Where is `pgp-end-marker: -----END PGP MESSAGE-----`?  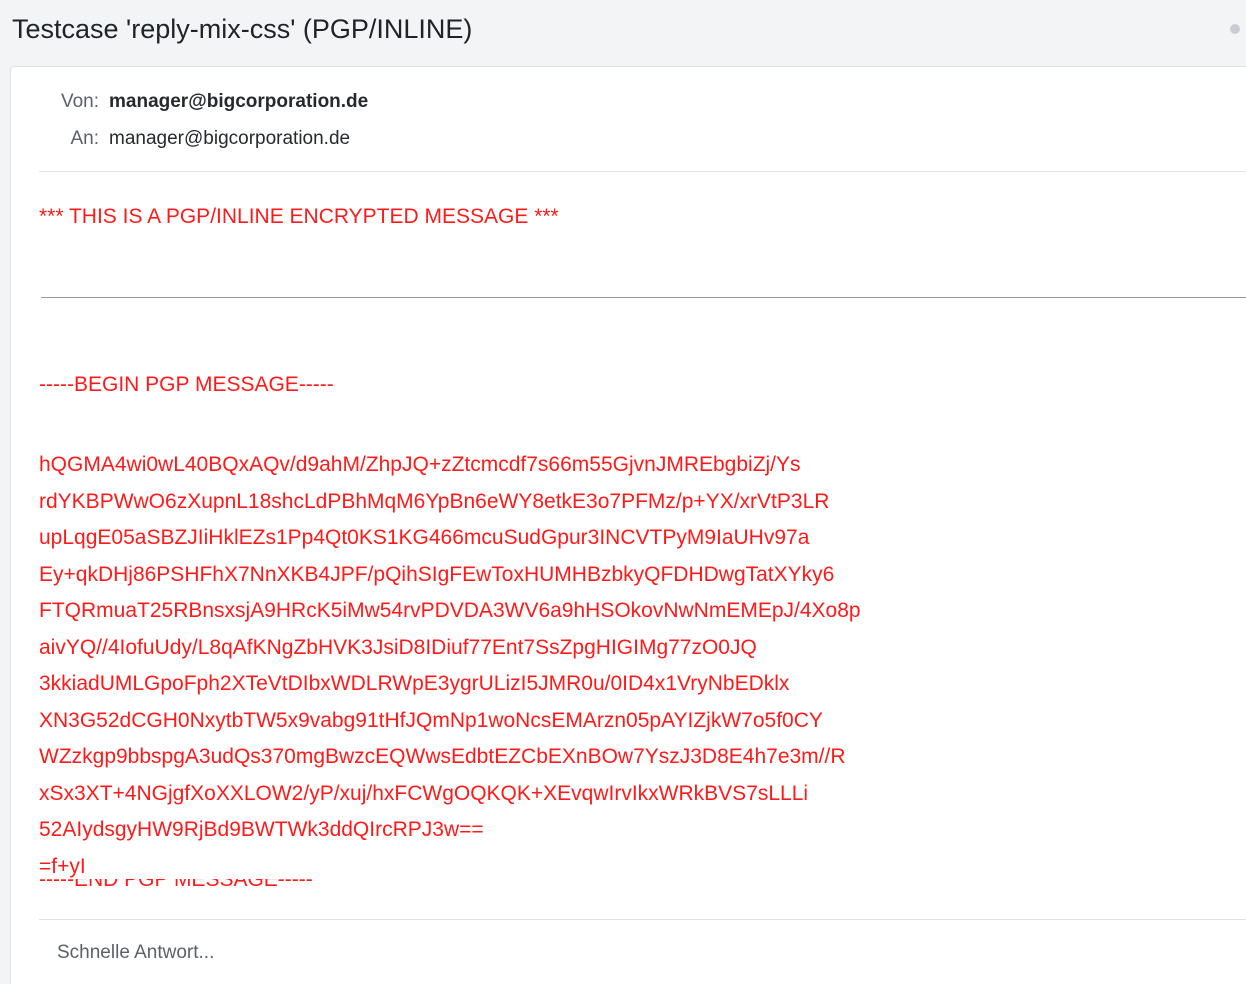 pgp-end-marker: -----END PGP MESSAGE----- is located at coordinates (176, 884).